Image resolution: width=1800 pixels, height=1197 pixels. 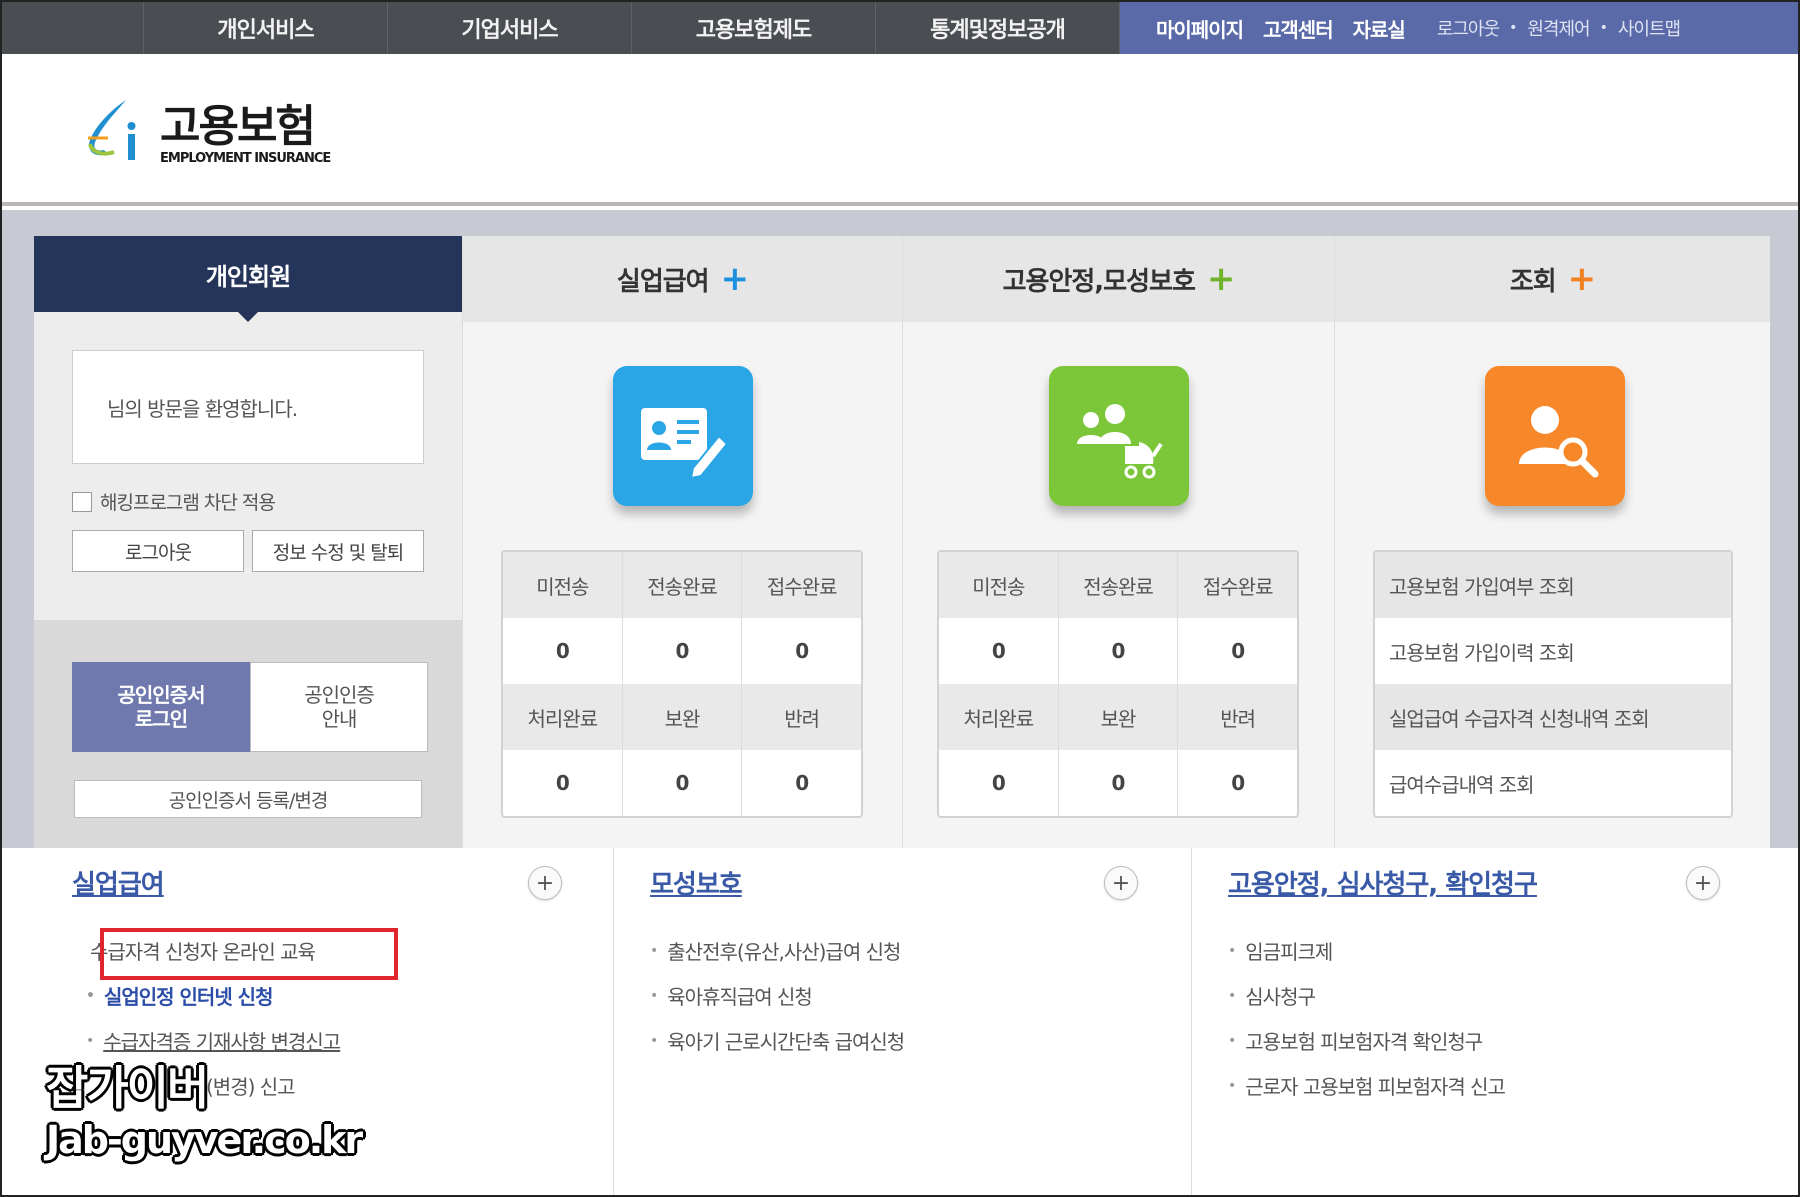 I want to click on inquiry-item-payment-history: 급여수급내역 조회, so click(x=1553, y=783).